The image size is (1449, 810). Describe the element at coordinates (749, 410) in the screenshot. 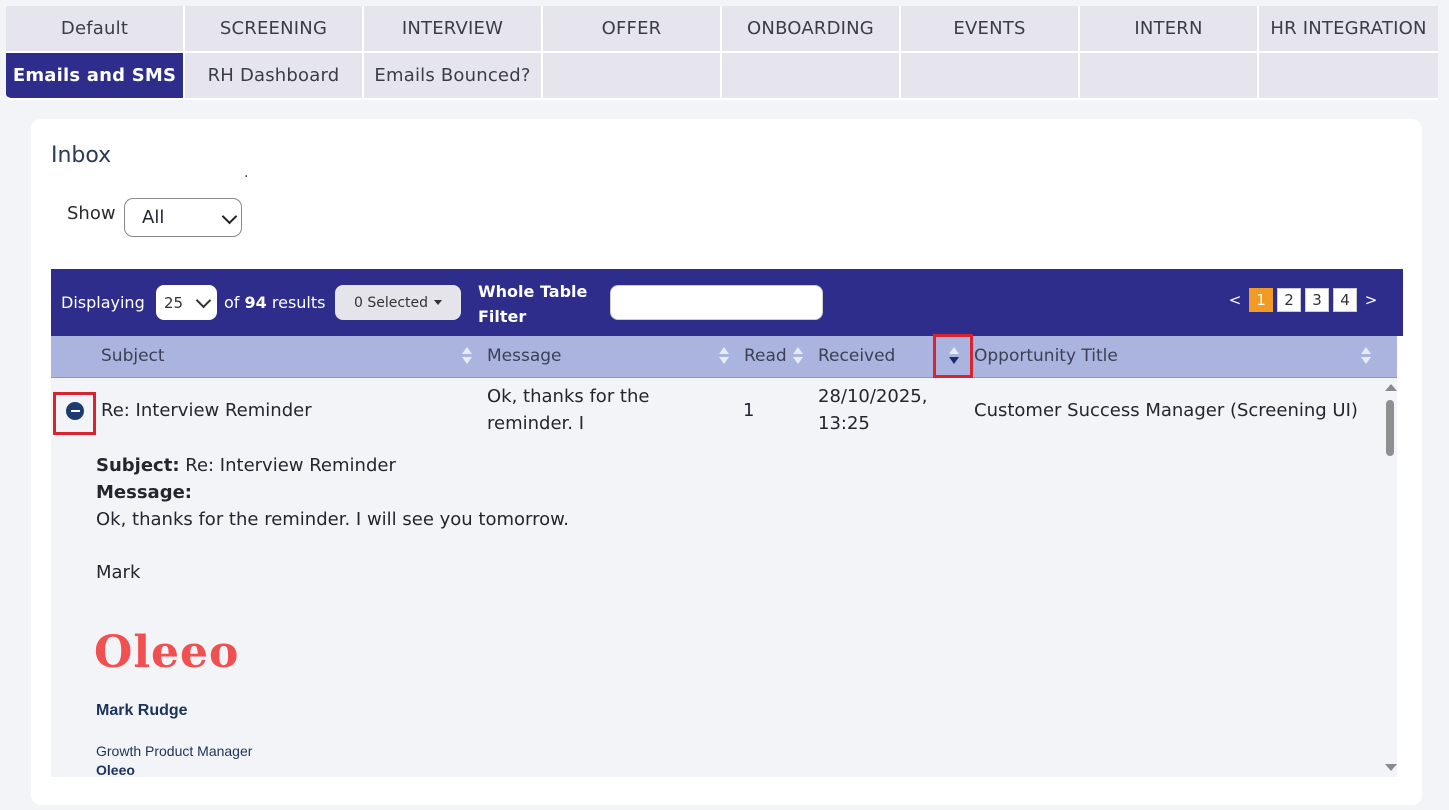

I see `row-read: 1` at that location.